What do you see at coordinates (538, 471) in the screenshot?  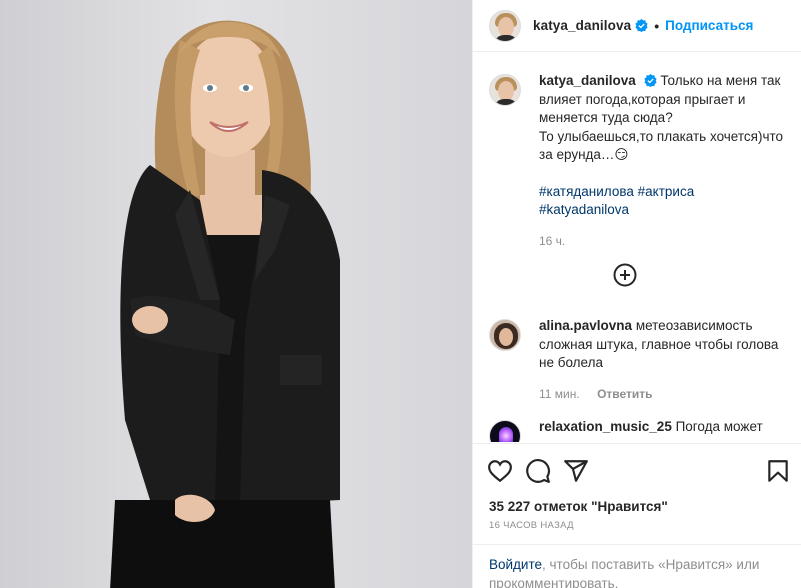 I see `comment-icon` at bounding box center [538, 471].